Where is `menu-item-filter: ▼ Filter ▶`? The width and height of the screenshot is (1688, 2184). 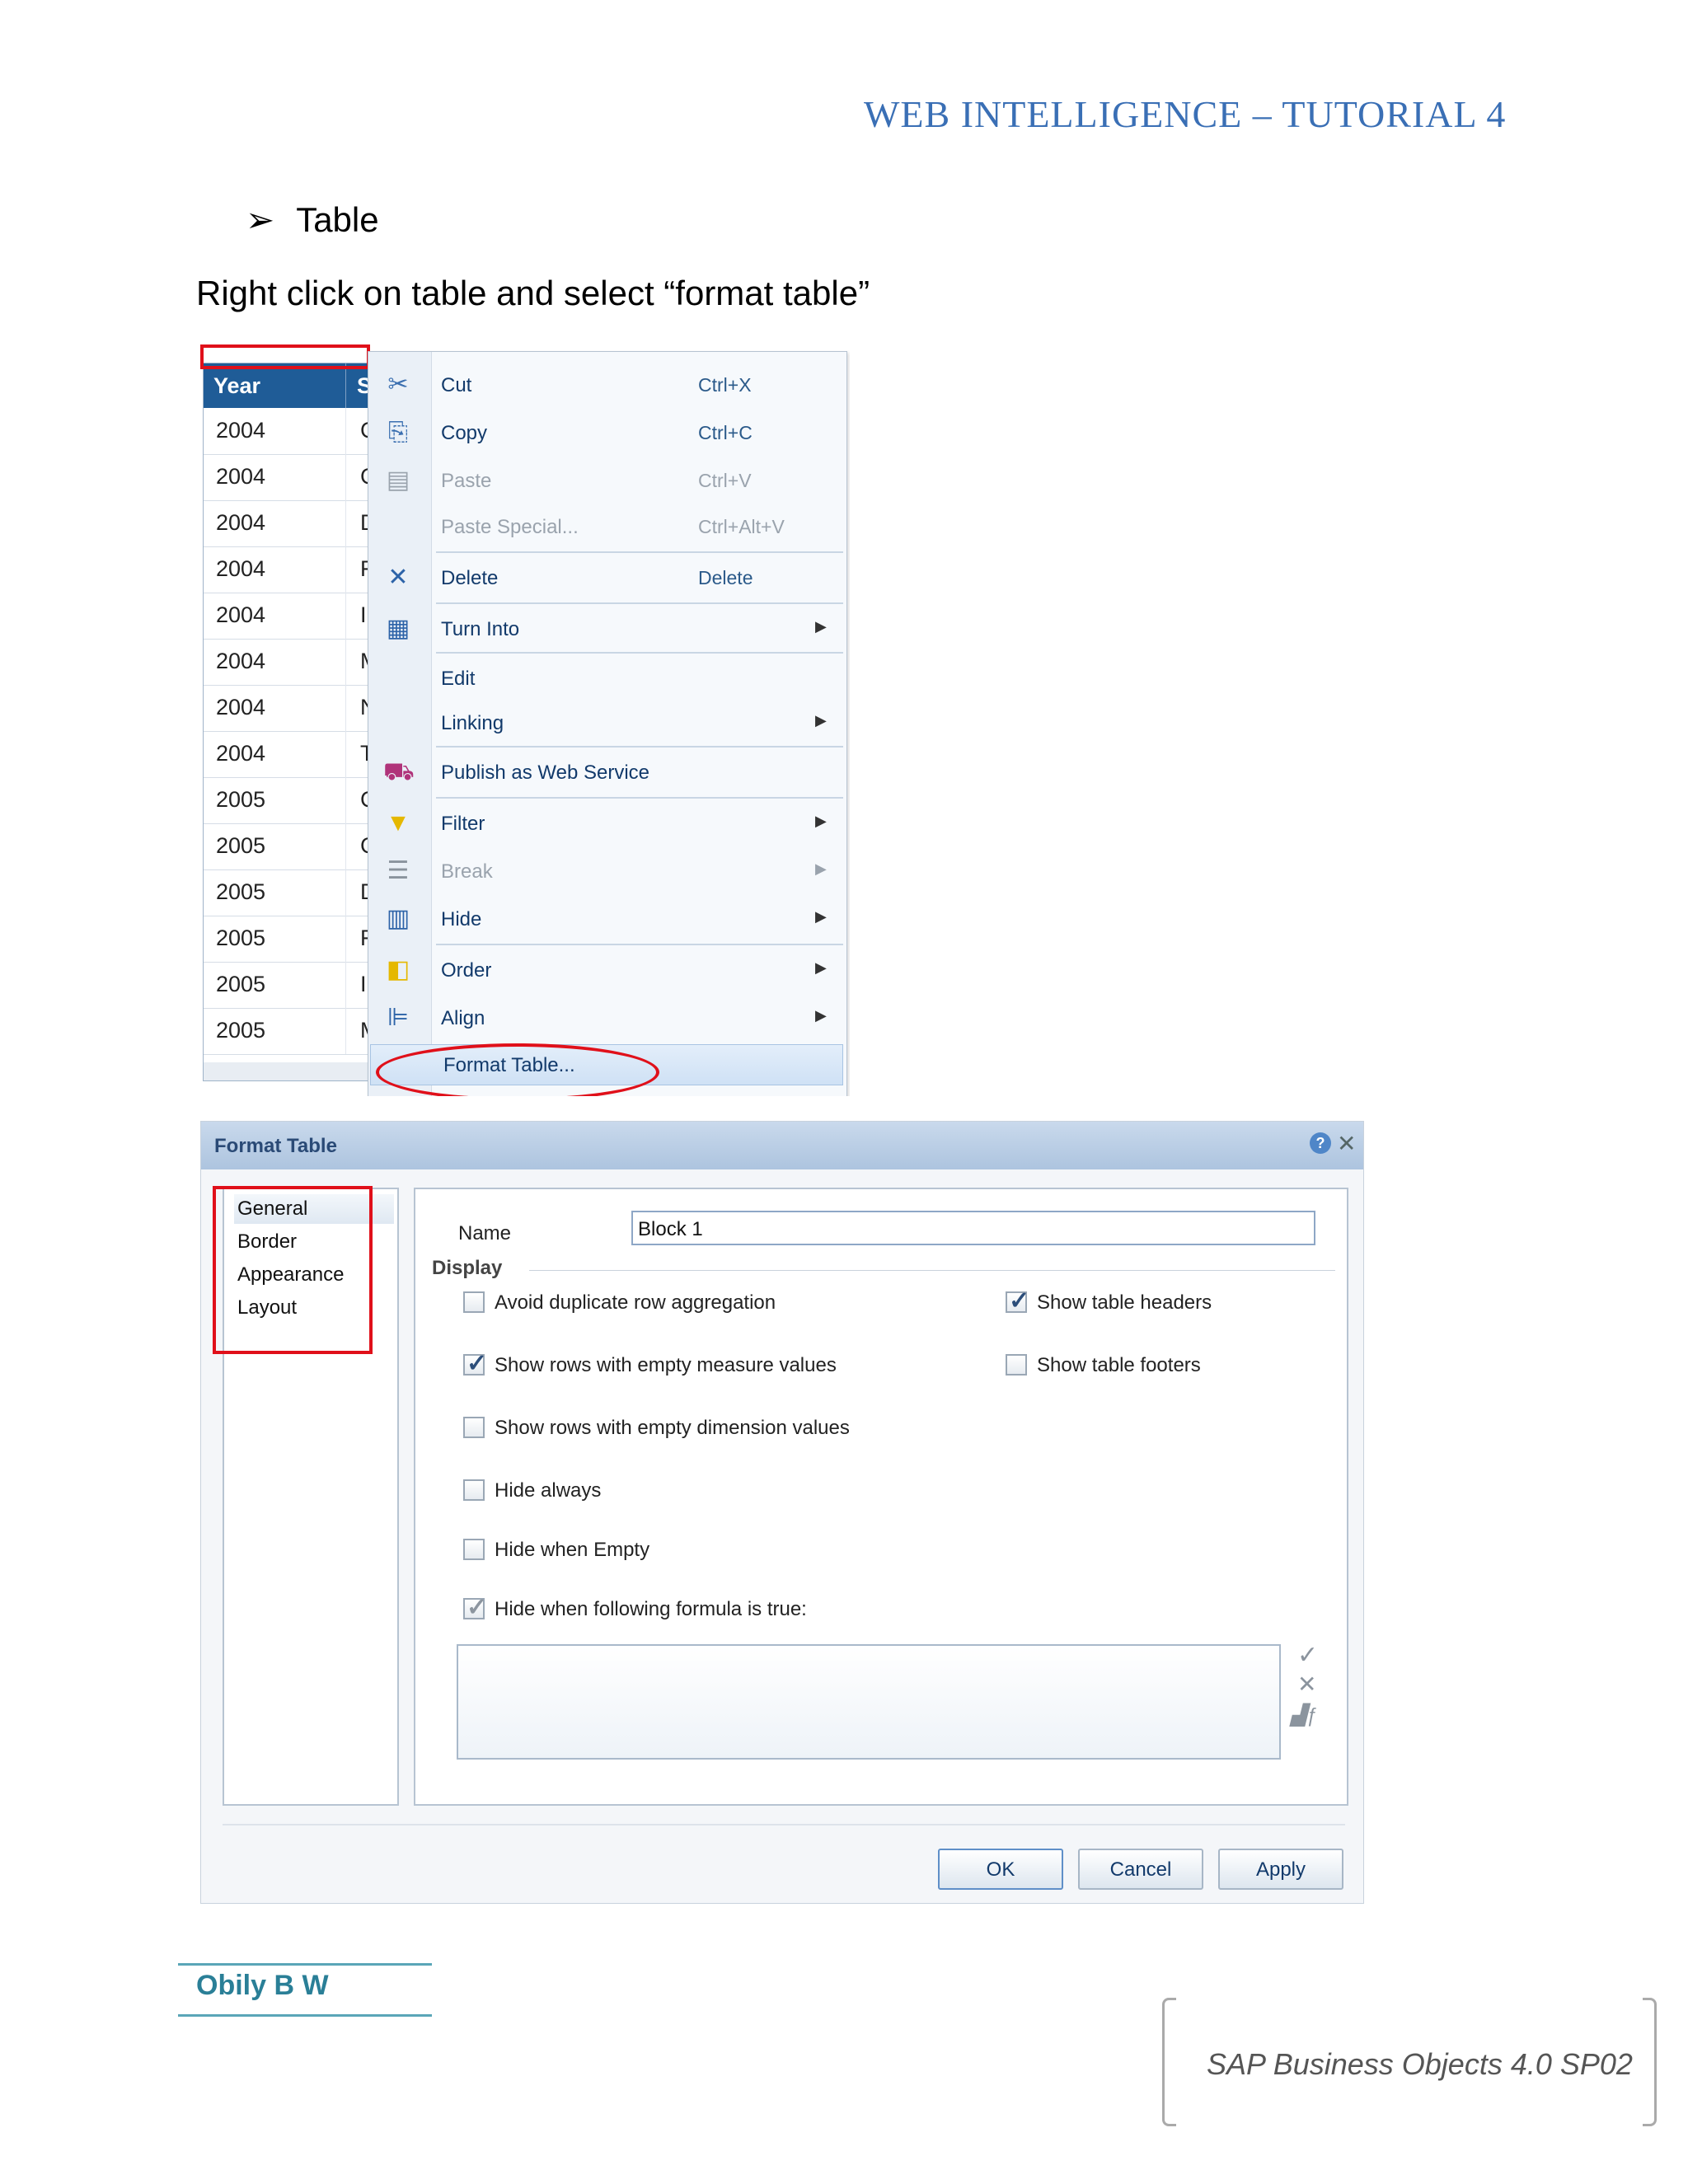 menu-item-filter: ▼ Filter ▶ is located at coordinates (607, 823).